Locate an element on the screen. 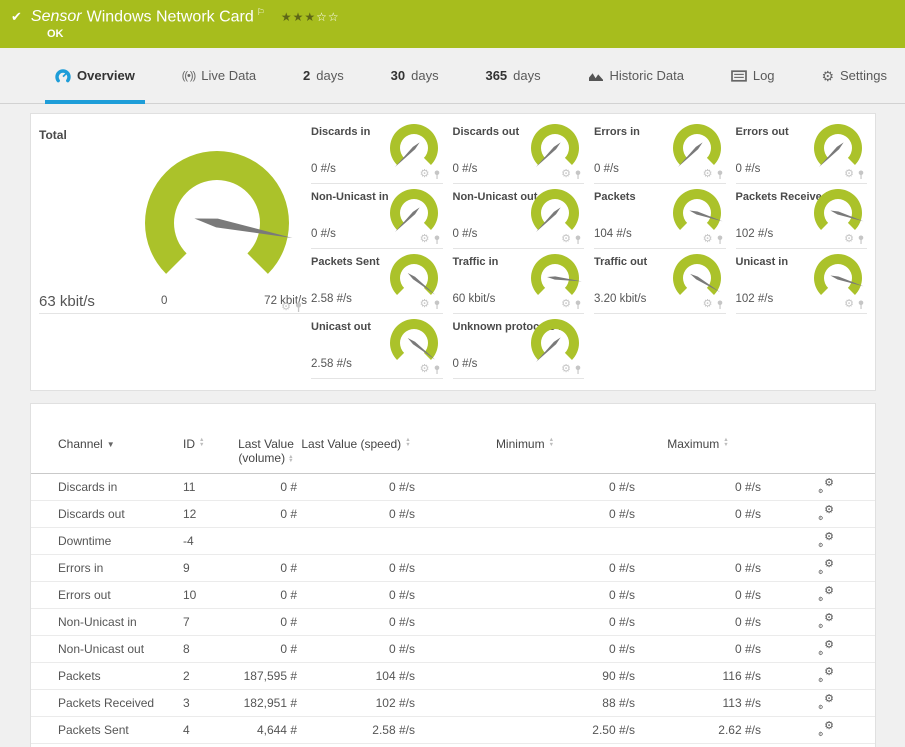  channel-gauge-cell: Discards out 0 #/s ⚙ is located at coordinates (518, 151).